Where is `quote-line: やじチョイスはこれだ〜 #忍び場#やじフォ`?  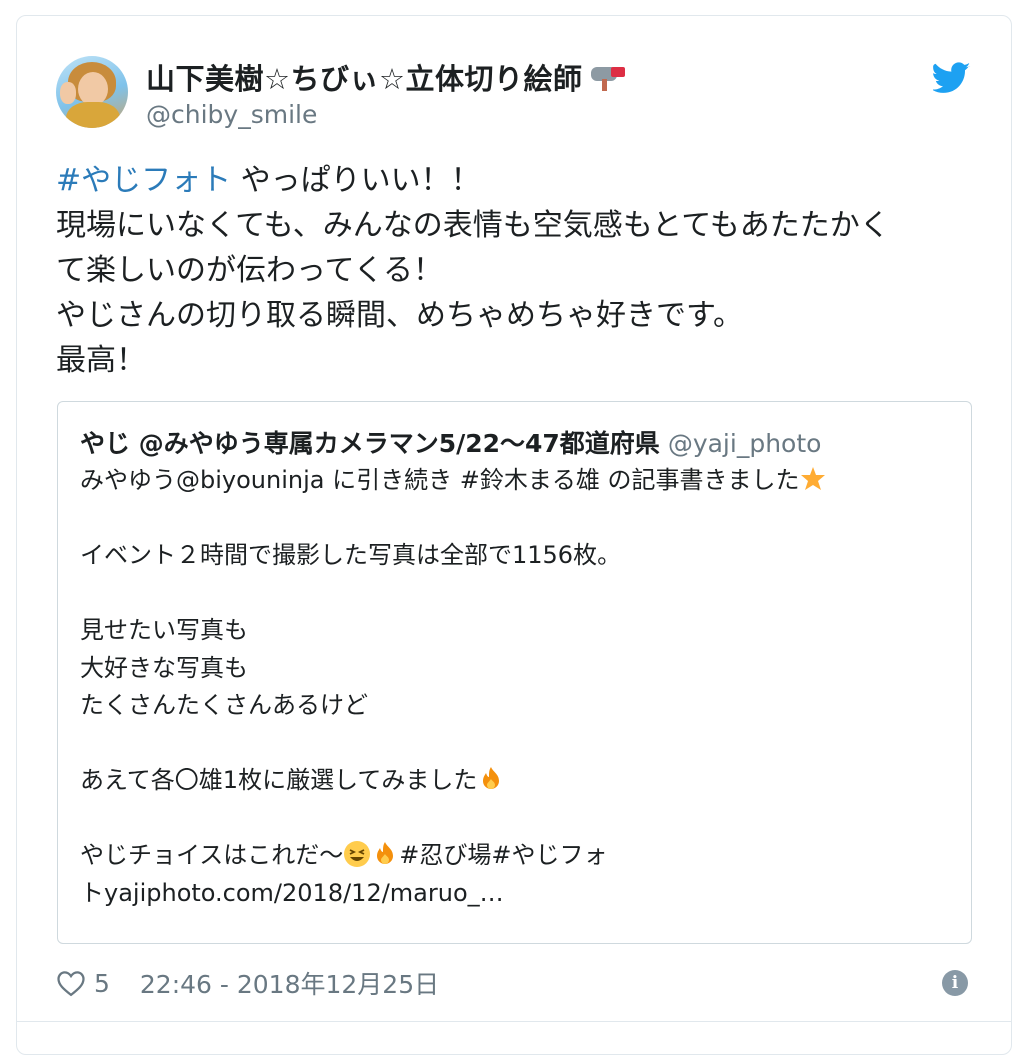 quote-line: やじチョイスはこれだ〜 #忍び場#やじフォ is located at coordinates (453, 856).